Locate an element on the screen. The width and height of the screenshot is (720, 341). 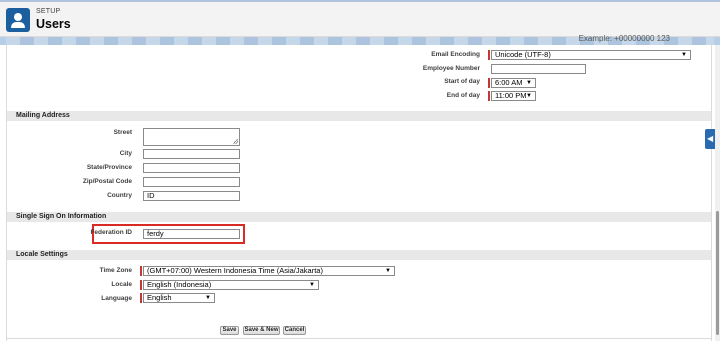
zip-label: Zip/Postal Code is located at coordinates (107, 181).